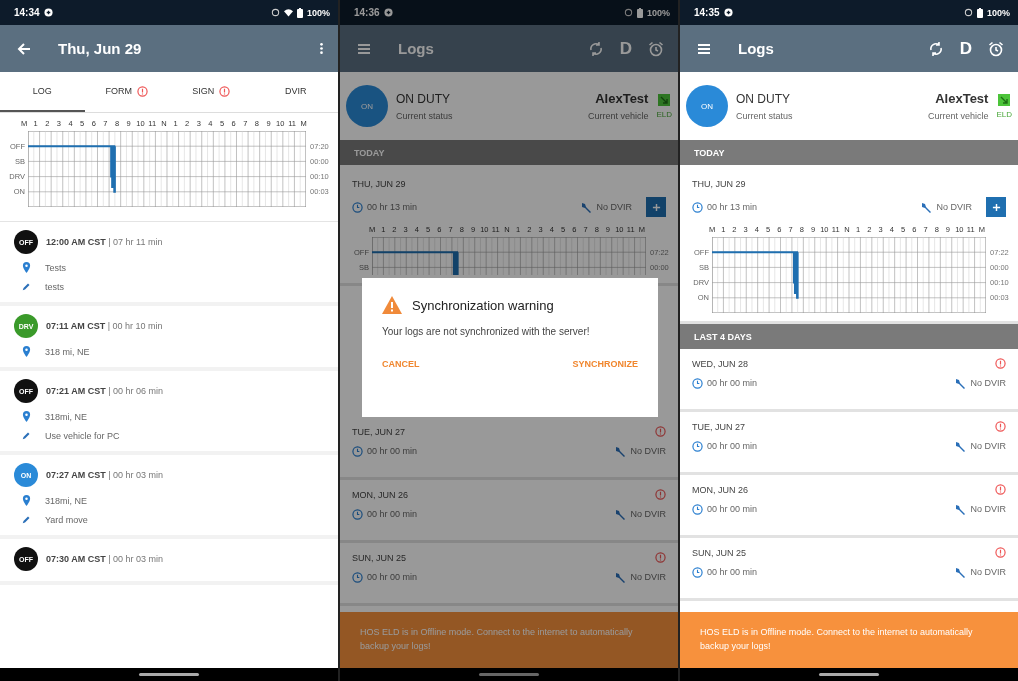 This screenshot has height=681, width=1018. What do you see at coordinates (849, 443) in the screenshot?
I see `day-log-row: TUE, JUN 27 00 hr 00 min No DVIR` at bounding box center [849, 443].